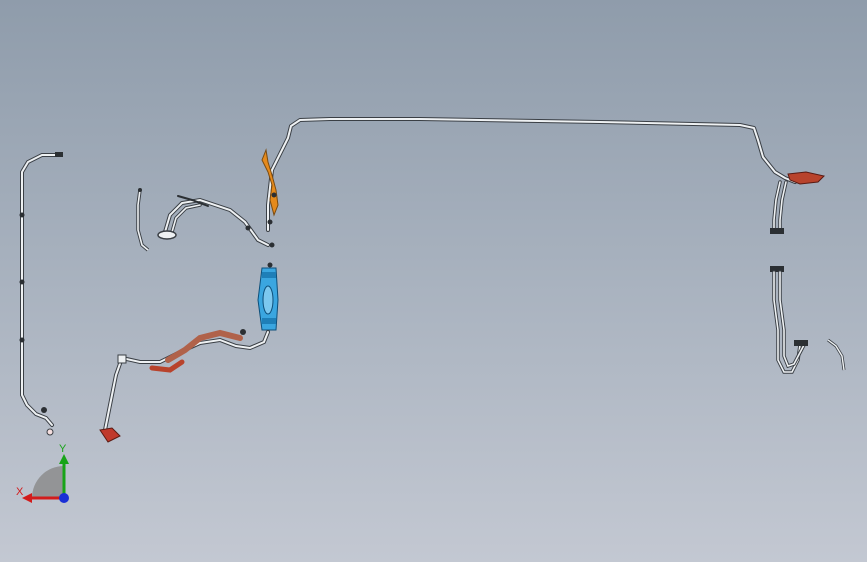 The image size is (867, 562). Describe the element at coordinates (41, 294) in the screenshot. I see `left-vertical-pipe` at that location.